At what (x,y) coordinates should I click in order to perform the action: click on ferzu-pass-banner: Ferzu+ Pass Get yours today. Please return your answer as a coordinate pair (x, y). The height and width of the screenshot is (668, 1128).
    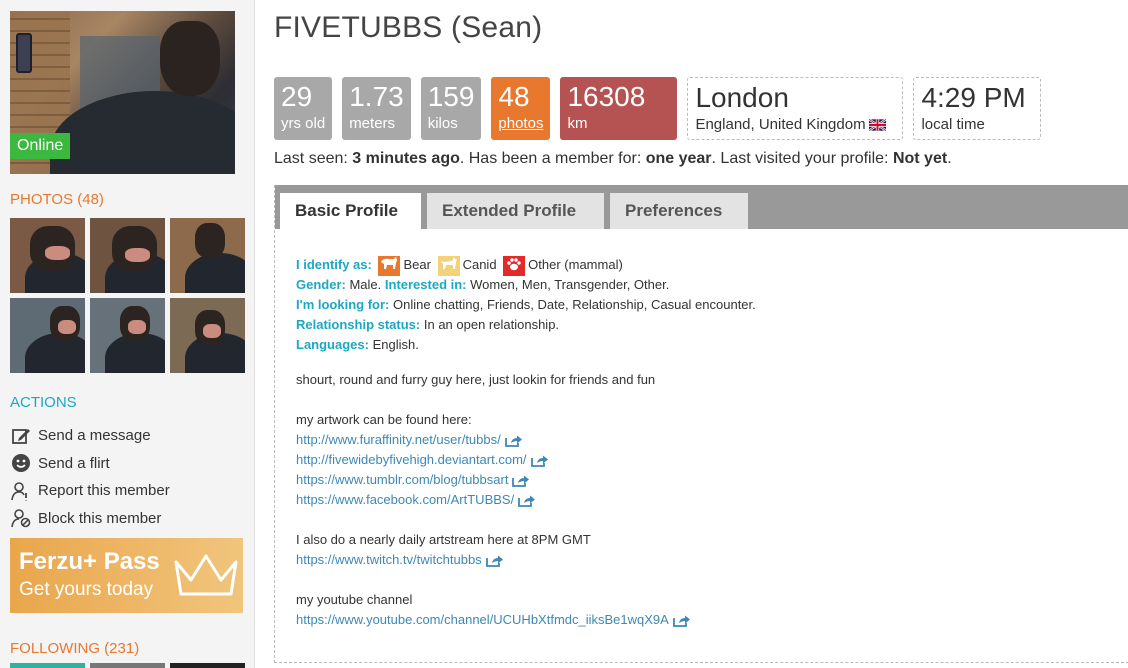
    Looking at the image, I should click on (126, 575).